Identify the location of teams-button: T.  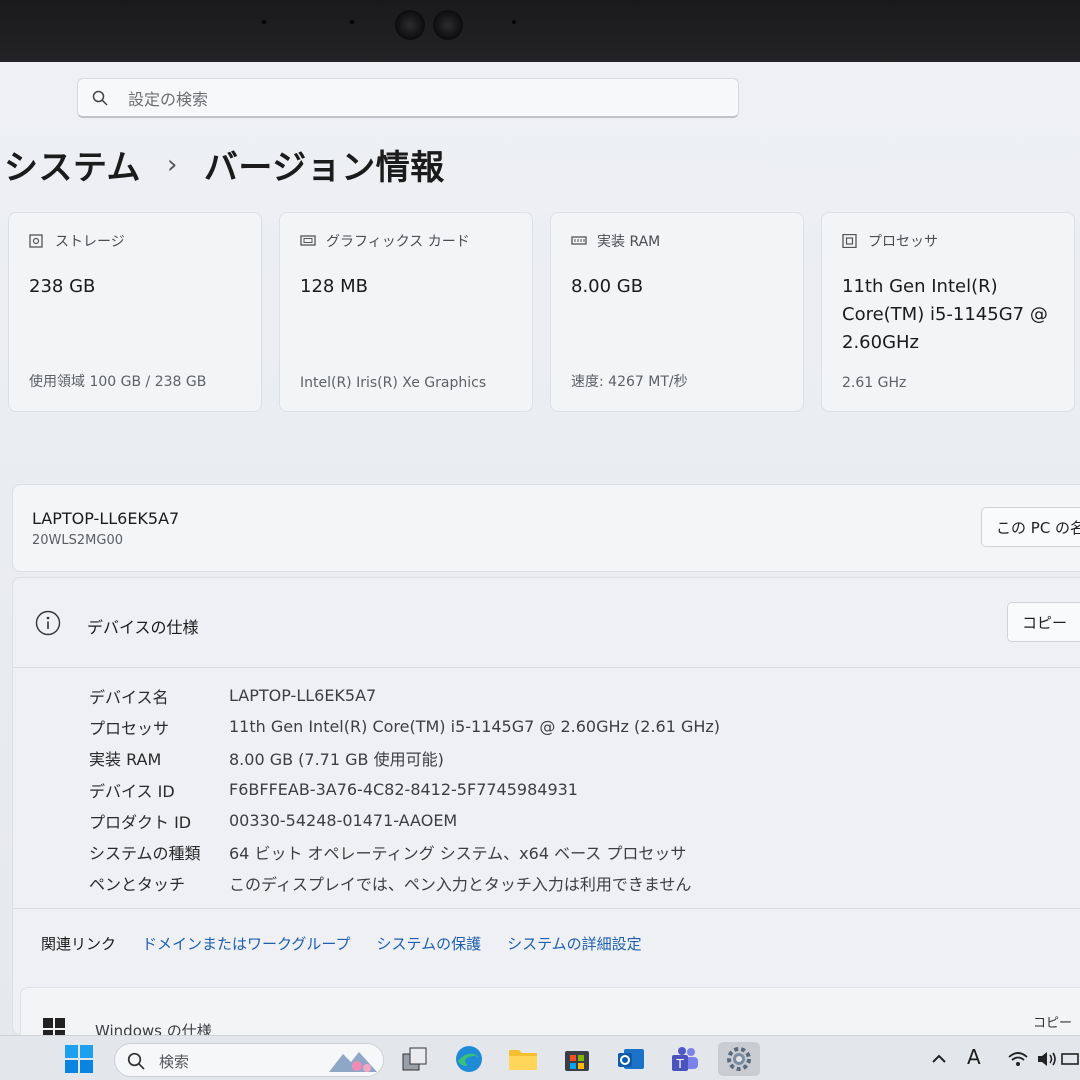
(685, 1059).